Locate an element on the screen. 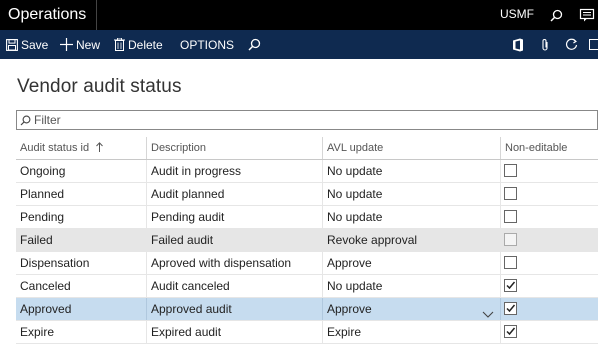 Image resolution: width=598 pixels, height=344 pixels. column-header-description: Description is located at coordinates (234, 148).